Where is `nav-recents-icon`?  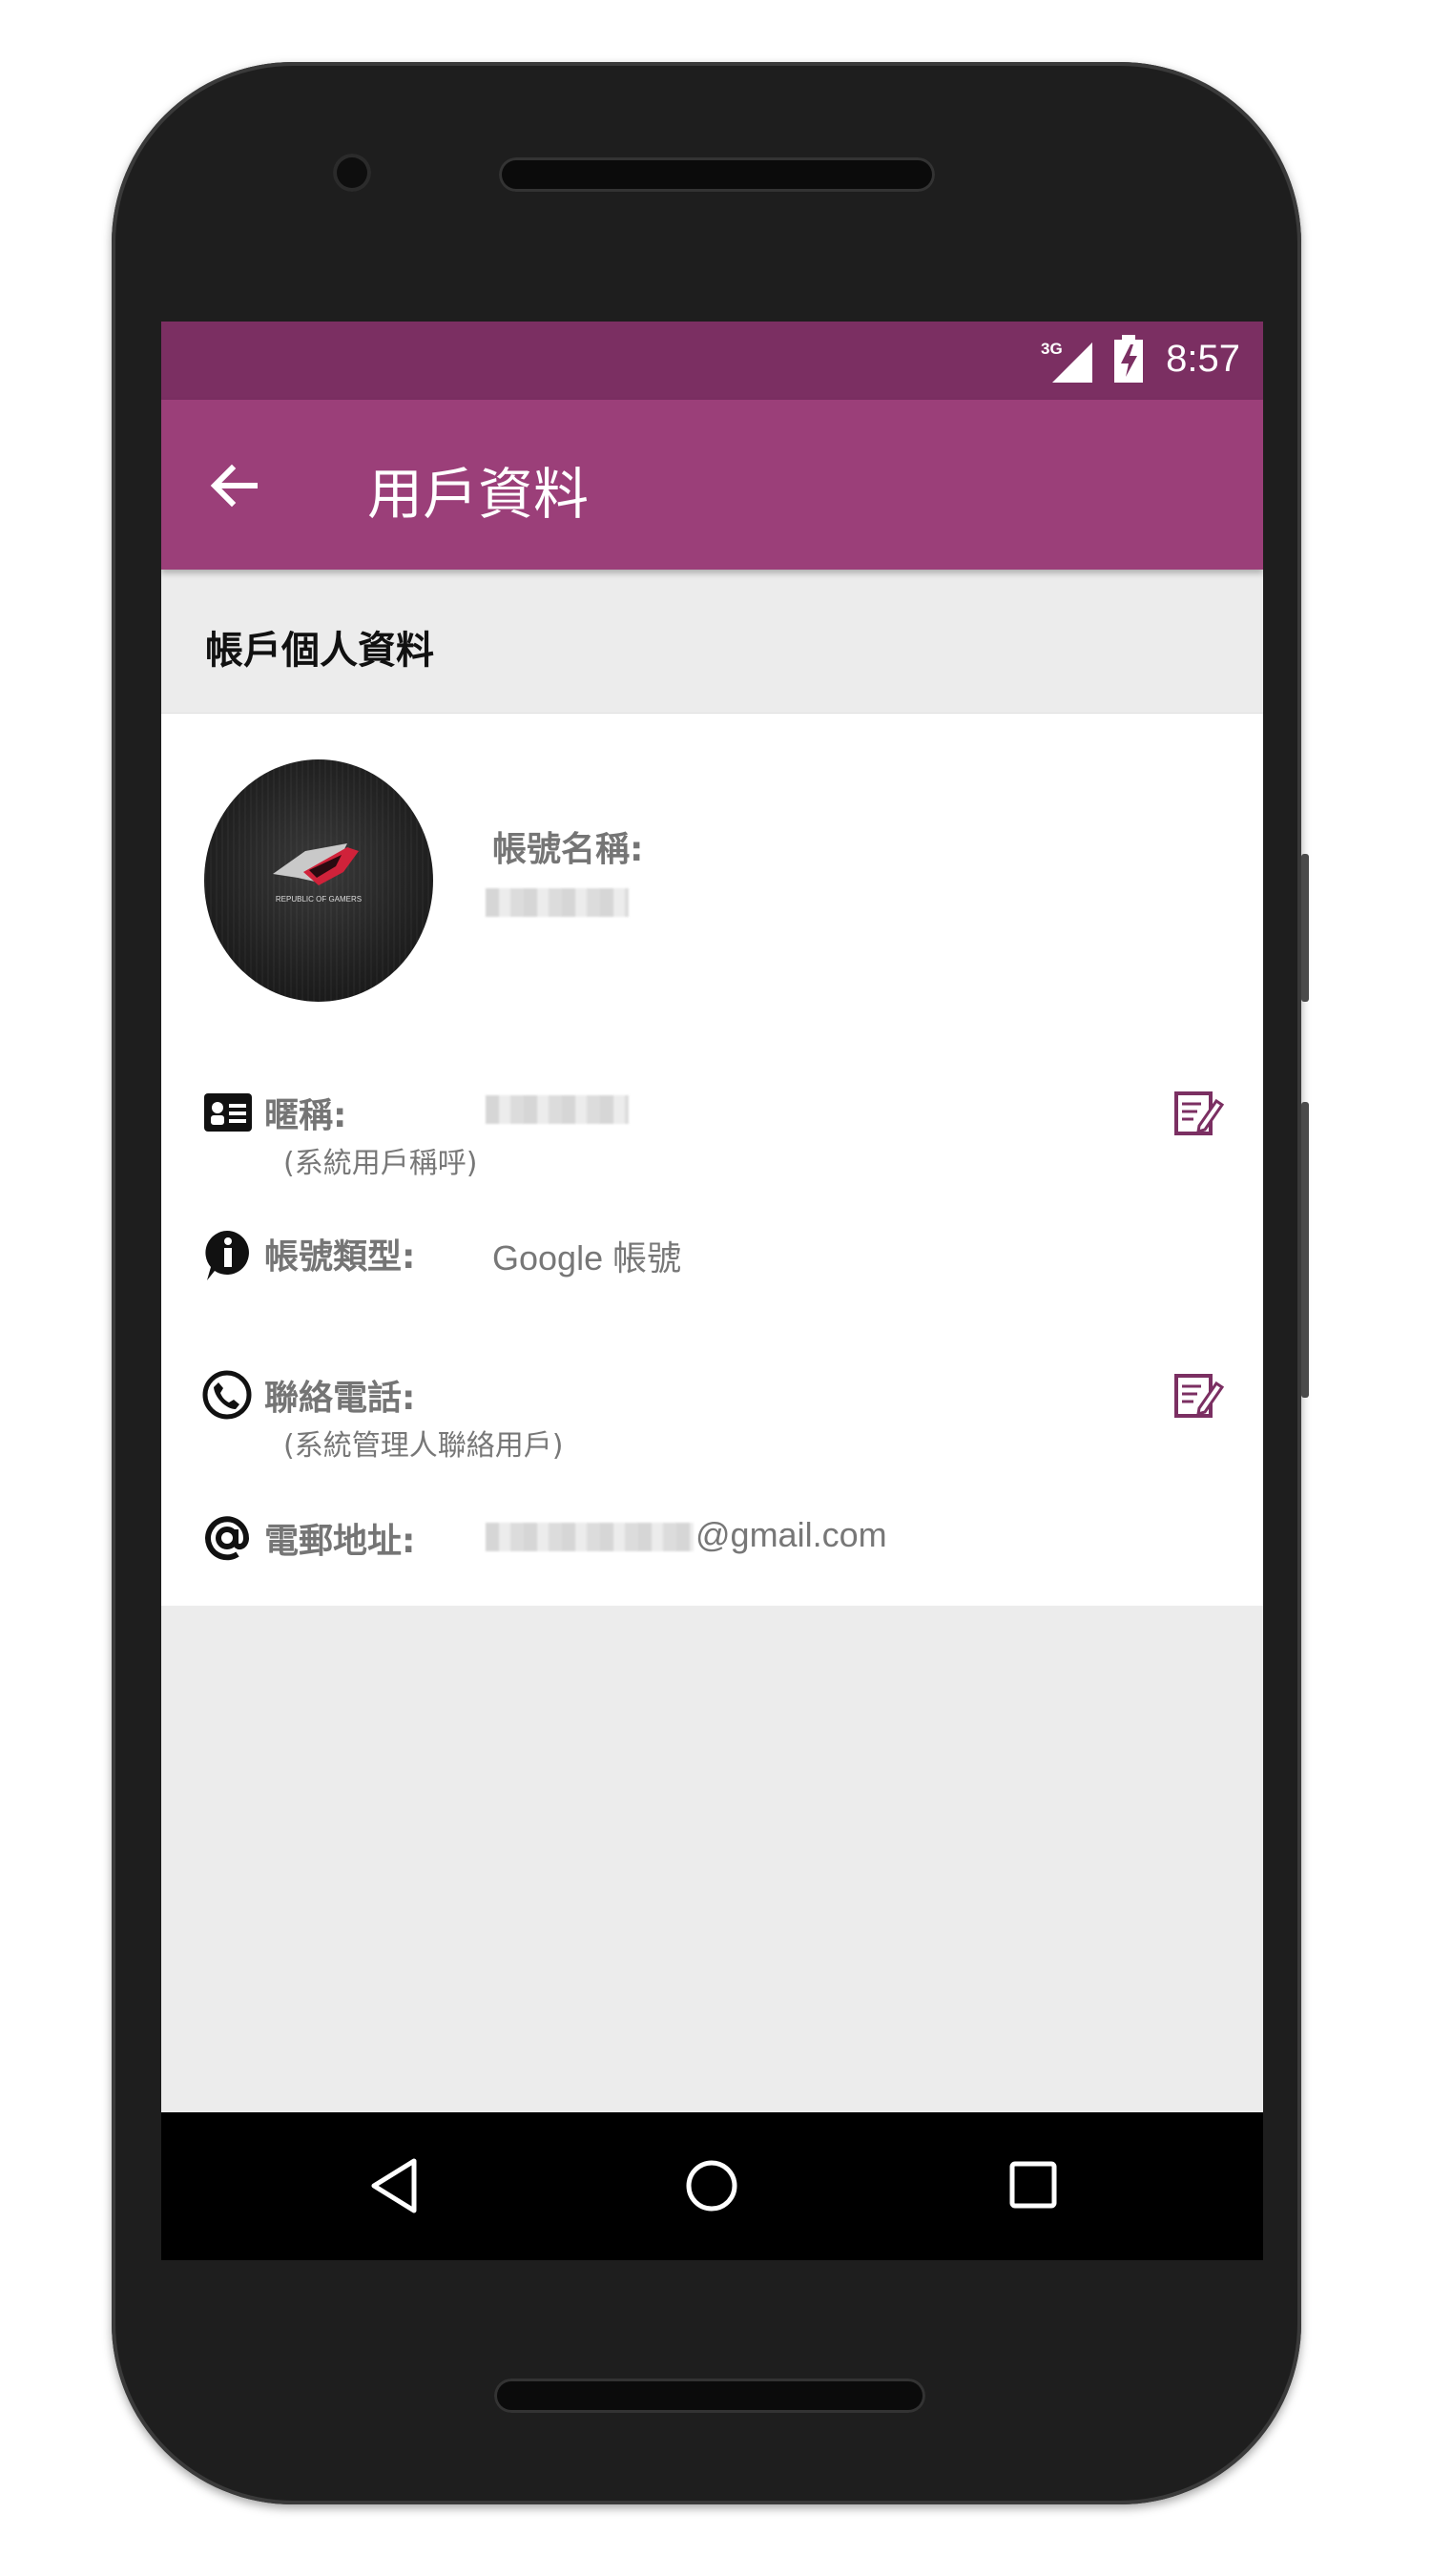
nav-recents-icon is located at coordinates (1034, 2185).